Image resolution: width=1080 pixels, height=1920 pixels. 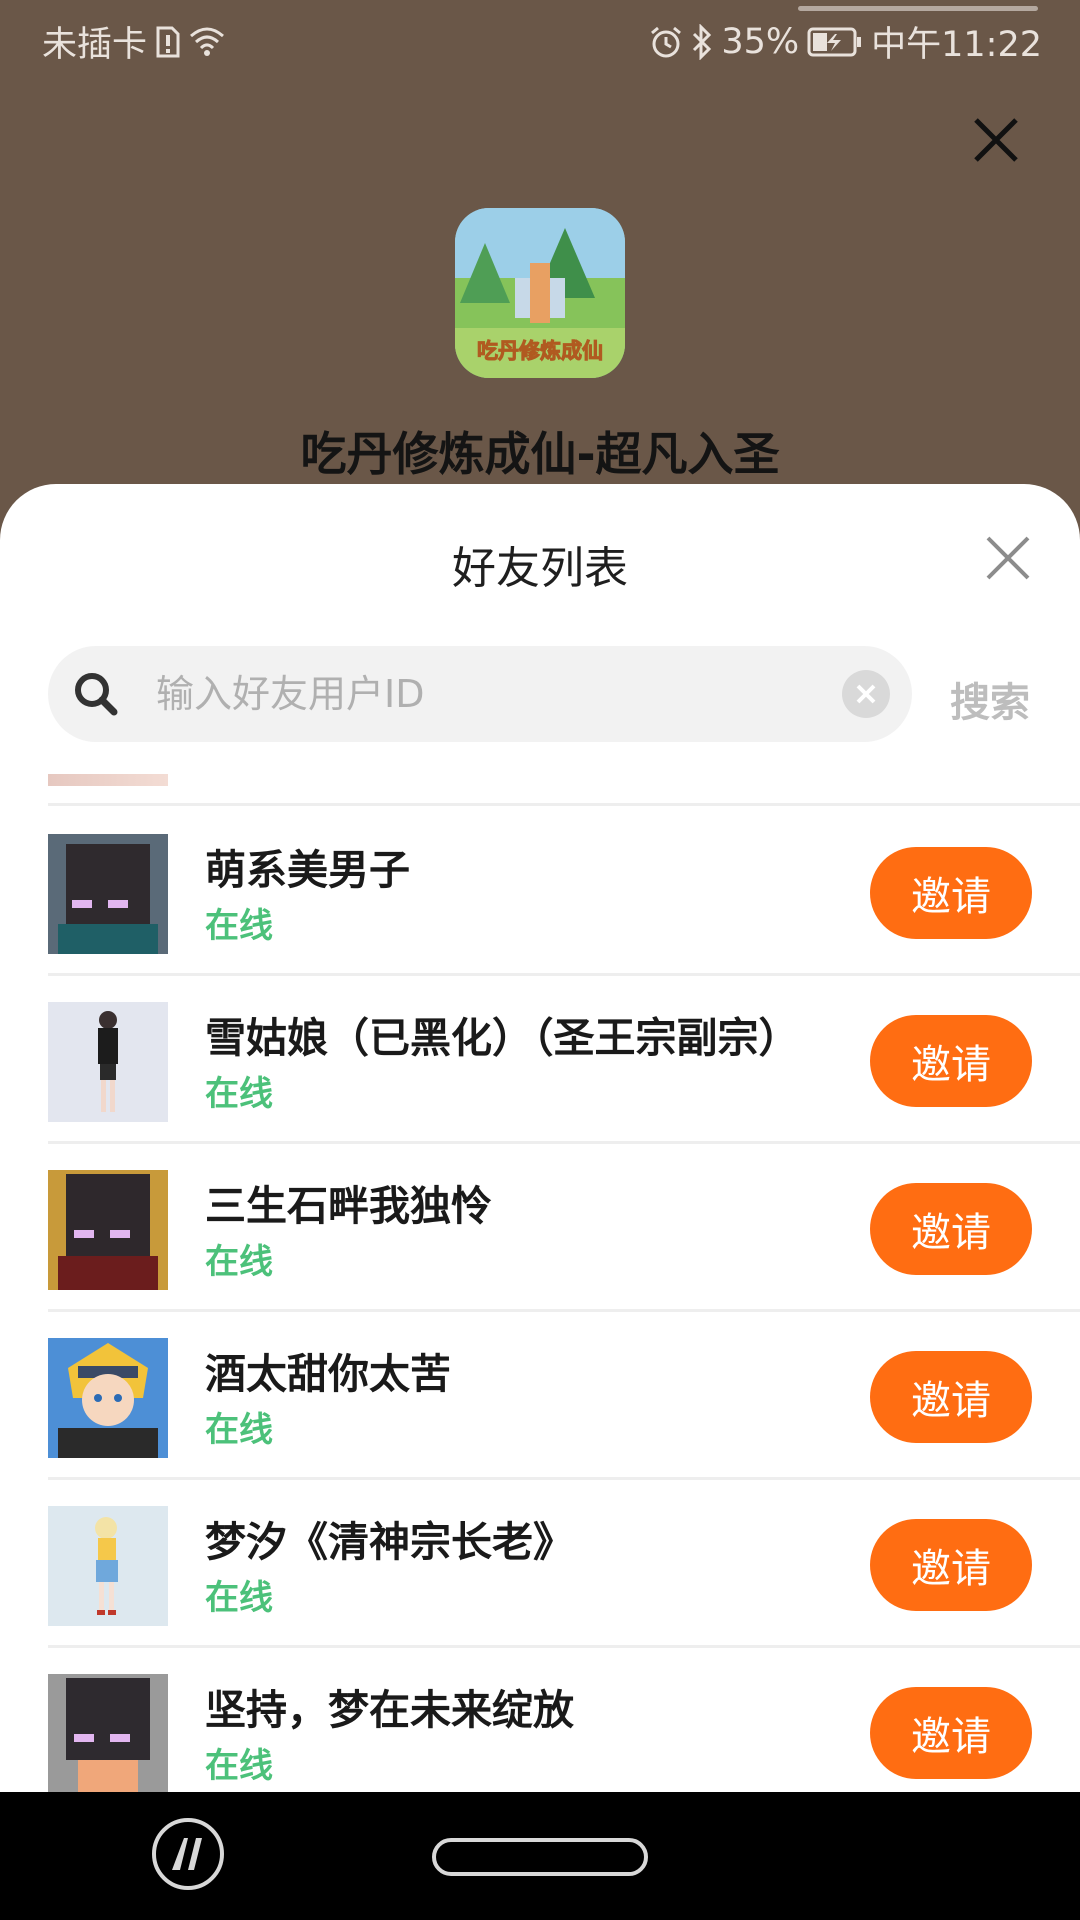 I want to click on status-left: 未插卡, so click(x=133, y=41).